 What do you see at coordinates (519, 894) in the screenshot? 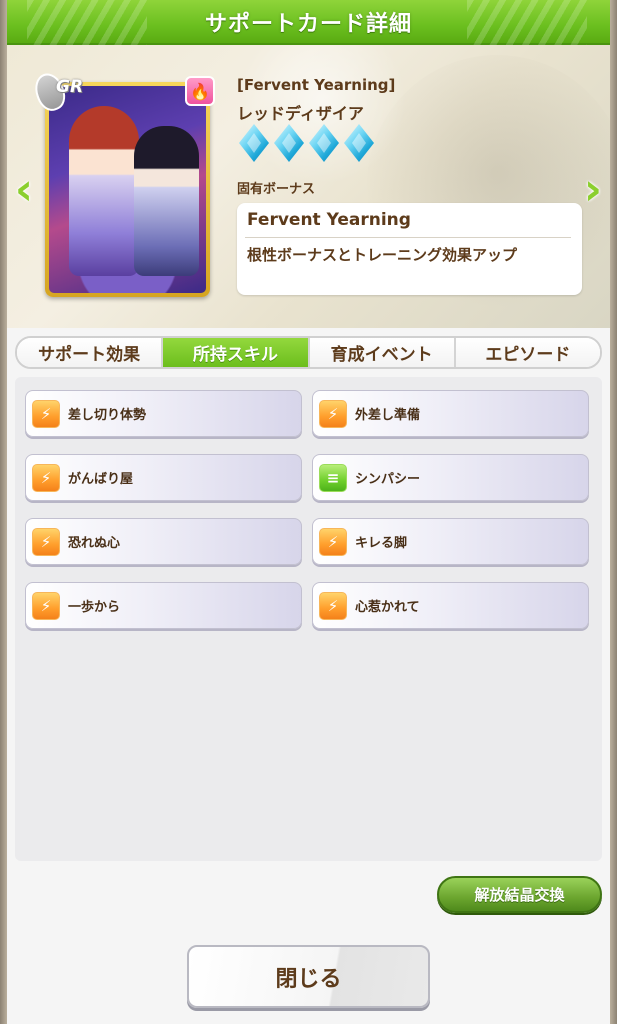
I see `crystal-exchange-button: 解放結晶交換` at bounding box center [519, 894].